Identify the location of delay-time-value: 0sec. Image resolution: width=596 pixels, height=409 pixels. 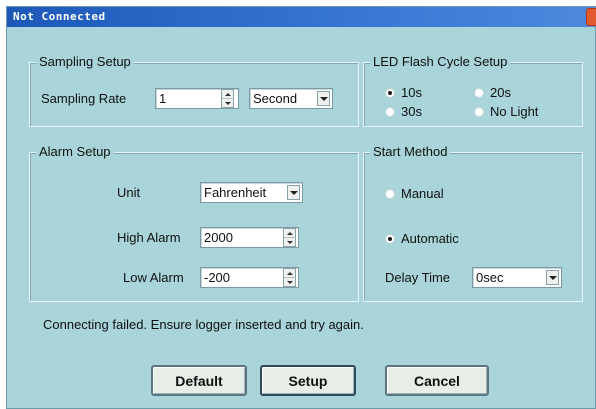
(490, 277).